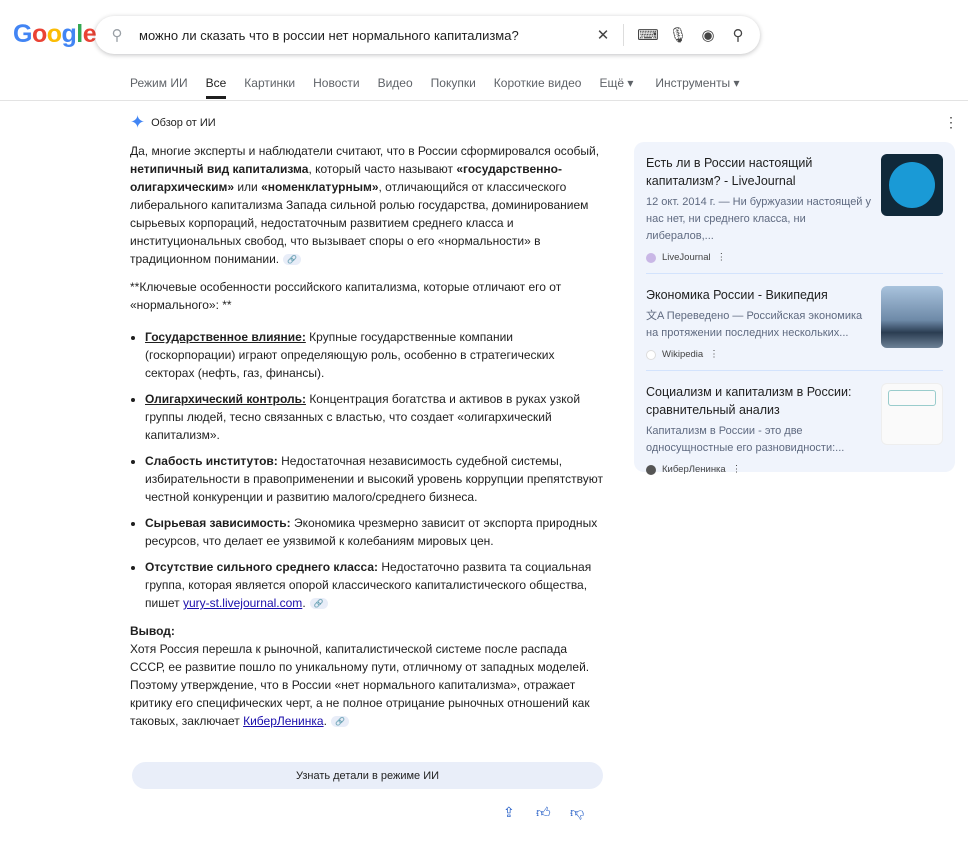 The width and height of the screenshot is (968, 852). I want to click on source-site: Wikipedia, so click(683, 354).